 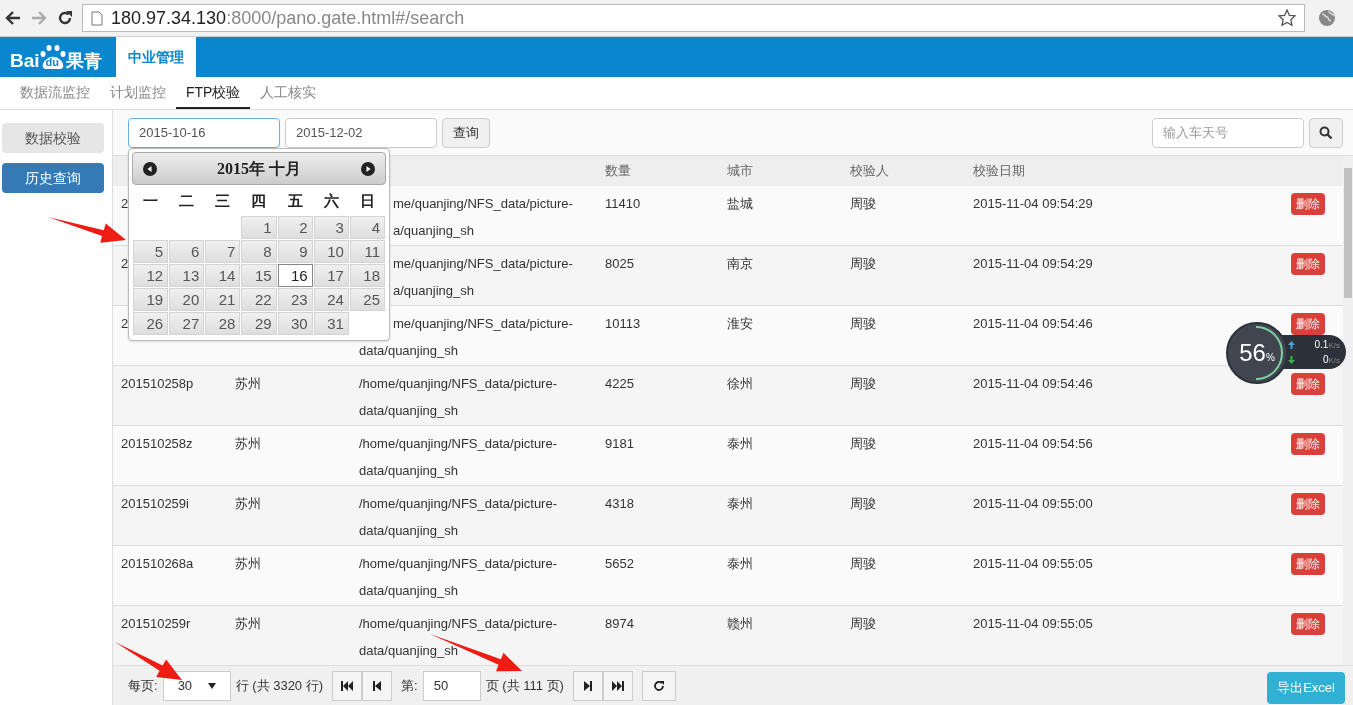 What do you see at coordinates (658, 685) in the screenshot?
I see `refresh-button` at bounding box center [658, 685].